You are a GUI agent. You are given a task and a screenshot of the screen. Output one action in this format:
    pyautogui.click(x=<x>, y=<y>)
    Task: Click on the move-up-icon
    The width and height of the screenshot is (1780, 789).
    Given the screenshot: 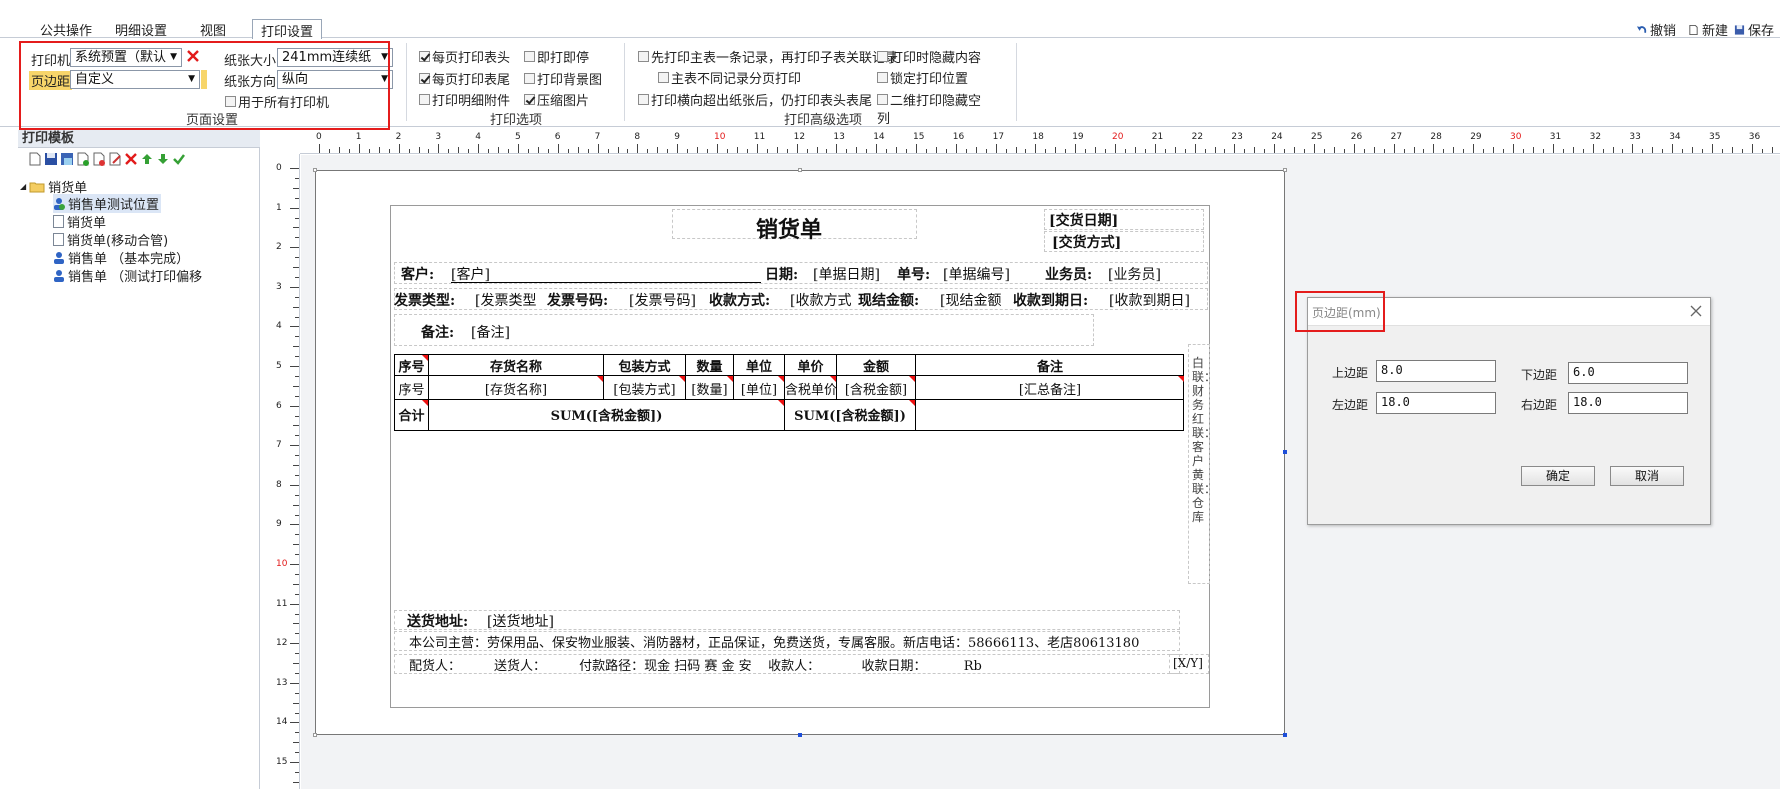 What is the action you would take?
    pyautogui.click(x=147, y=159)
    